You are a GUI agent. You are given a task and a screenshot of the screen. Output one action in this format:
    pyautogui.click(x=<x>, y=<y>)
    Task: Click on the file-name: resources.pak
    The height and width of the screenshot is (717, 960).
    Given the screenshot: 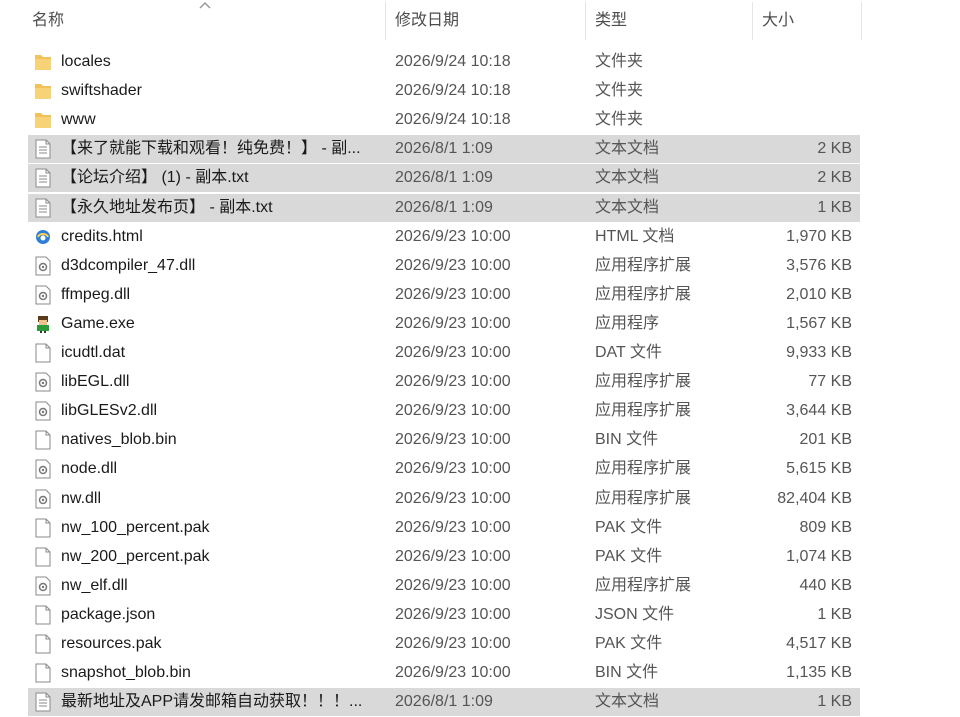 What is the action you would take?
    pyautogui.click(x=111, y=643)
    